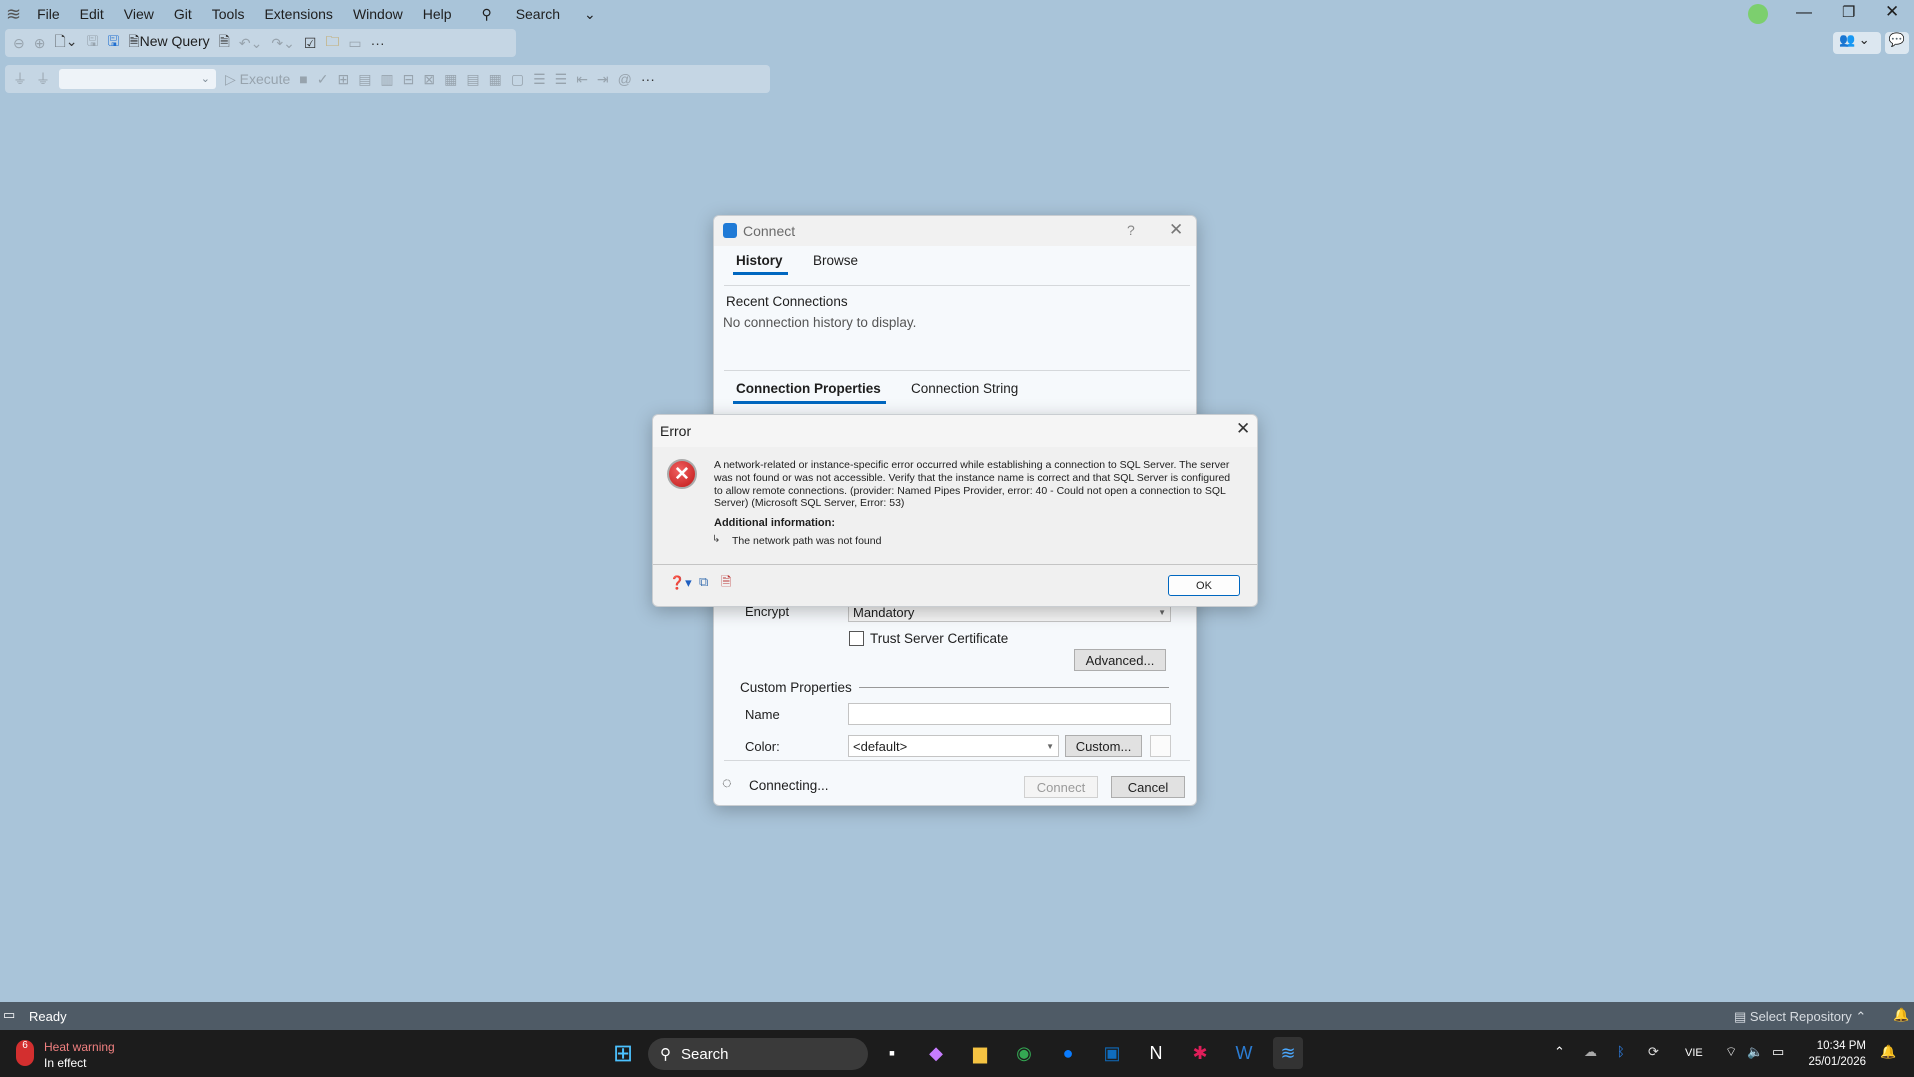 The image size is (1914, 1077). What do you see at coordinates (250, 43) in the screenshot?
I see `undo-icon: ↶⌄` at bounding box center [250, 43].